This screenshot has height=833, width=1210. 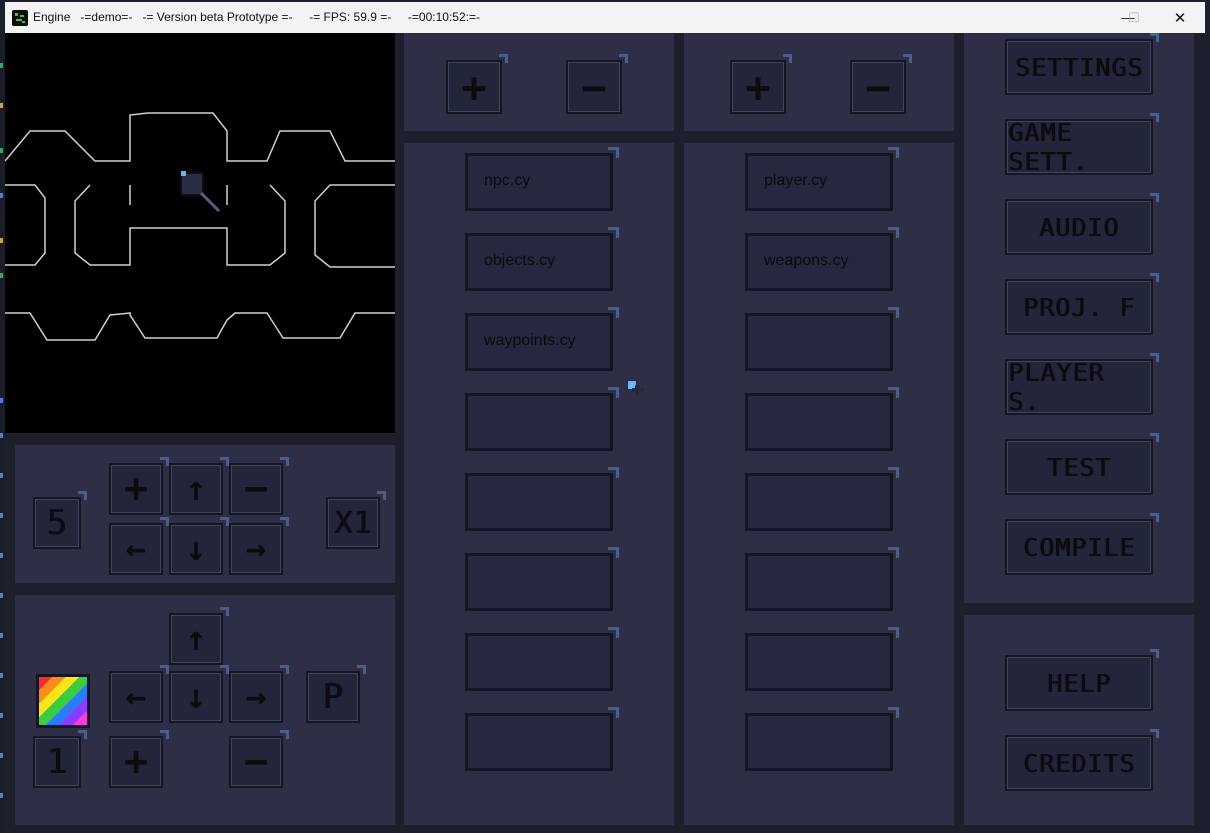 I want to click on title-demo: -=demo=-, so click(x=106, y=17).